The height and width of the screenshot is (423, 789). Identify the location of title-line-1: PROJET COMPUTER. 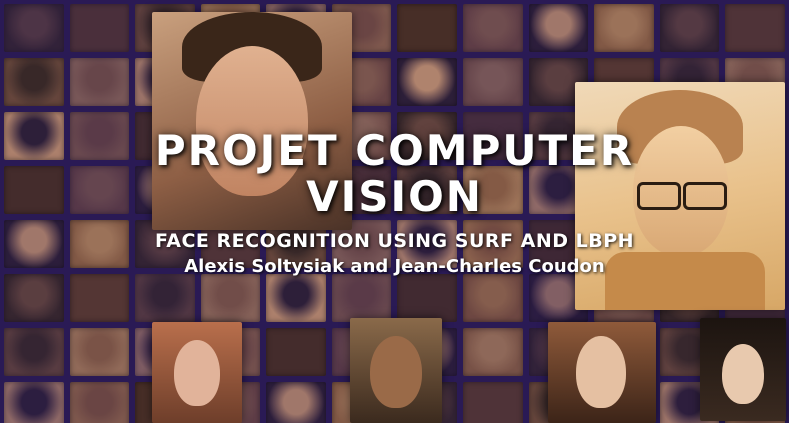
(394, 150).